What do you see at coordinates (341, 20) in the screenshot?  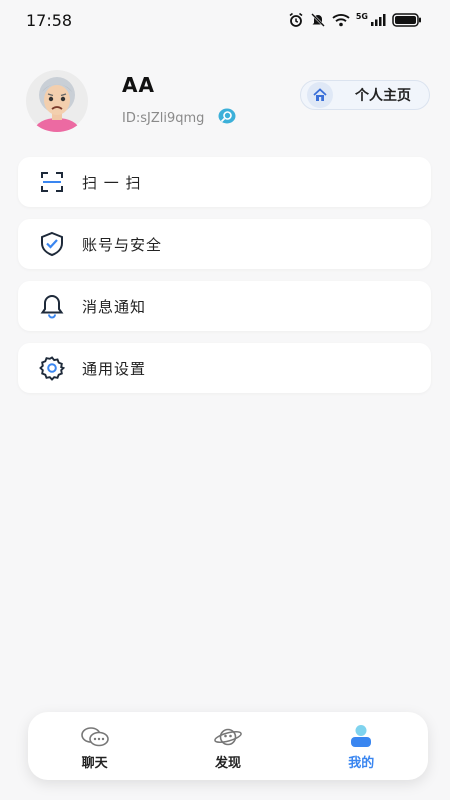 I see `wifi-icon` at bounding box center [341, 20].